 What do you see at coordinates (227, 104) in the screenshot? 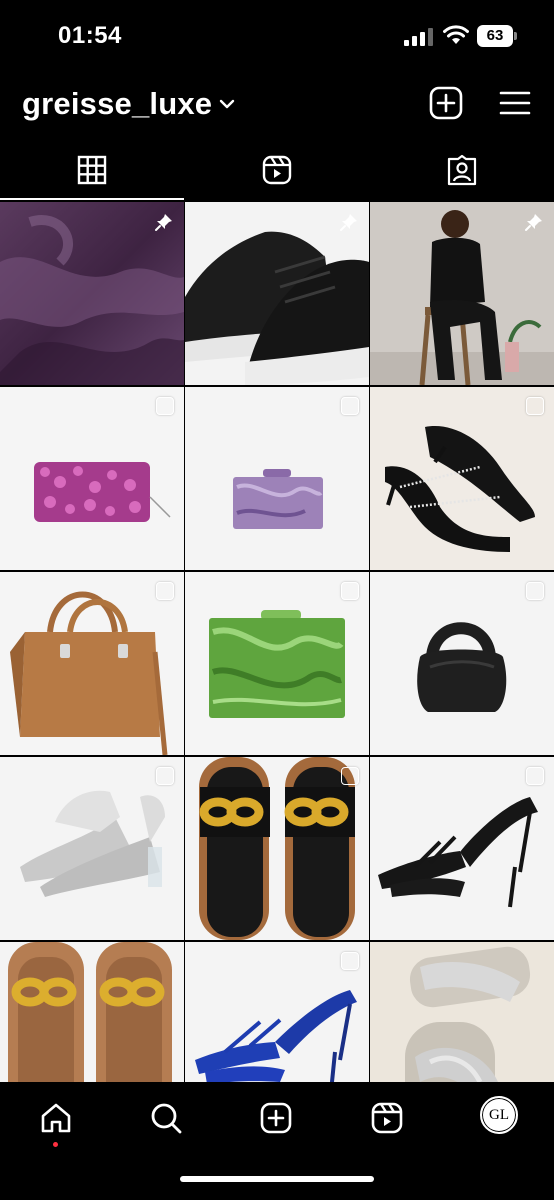
I see `chevron-down-icon` at bounding box center [227, 104].